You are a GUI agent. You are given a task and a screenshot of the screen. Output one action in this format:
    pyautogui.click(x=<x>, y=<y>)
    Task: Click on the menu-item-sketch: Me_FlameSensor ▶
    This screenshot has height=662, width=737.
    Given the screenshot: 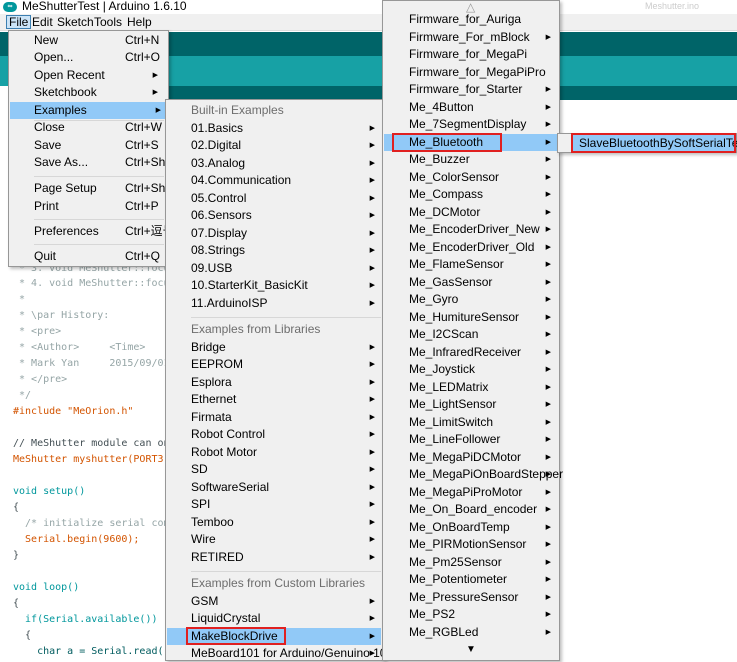 What is the action you would take?
    pyautogui.click(x=483, y=264)
    